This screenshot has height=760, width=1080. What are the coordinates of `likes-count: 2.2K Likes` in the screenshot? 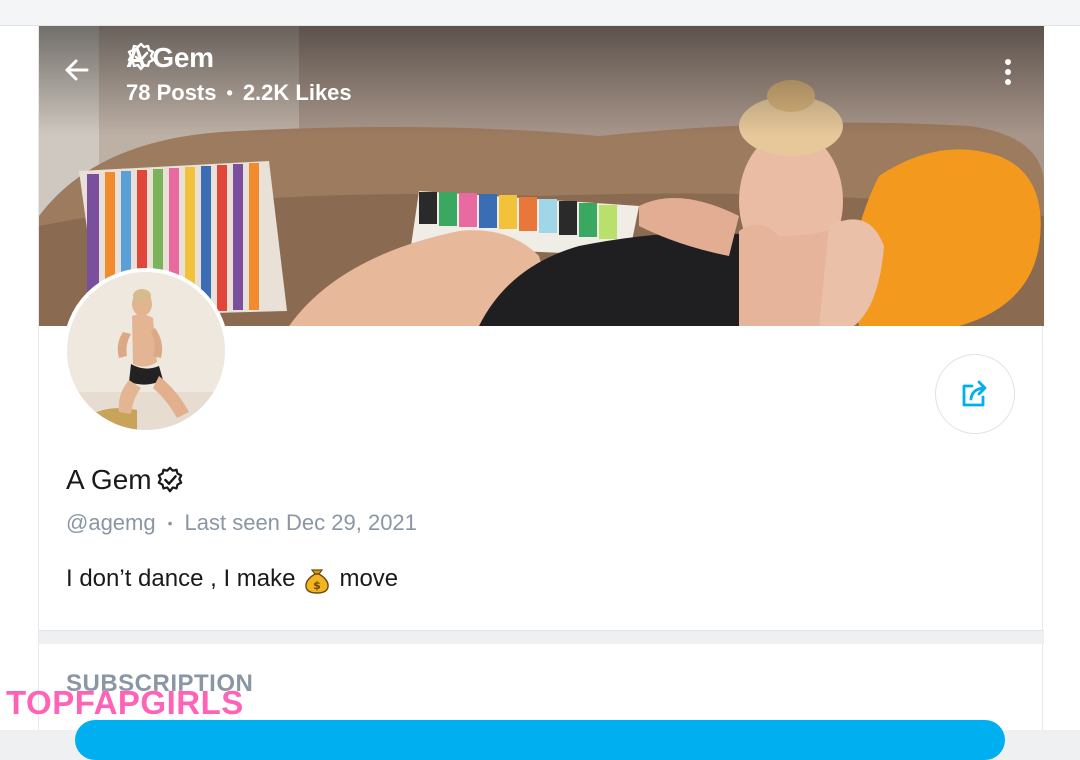 It's located at (297, 92).